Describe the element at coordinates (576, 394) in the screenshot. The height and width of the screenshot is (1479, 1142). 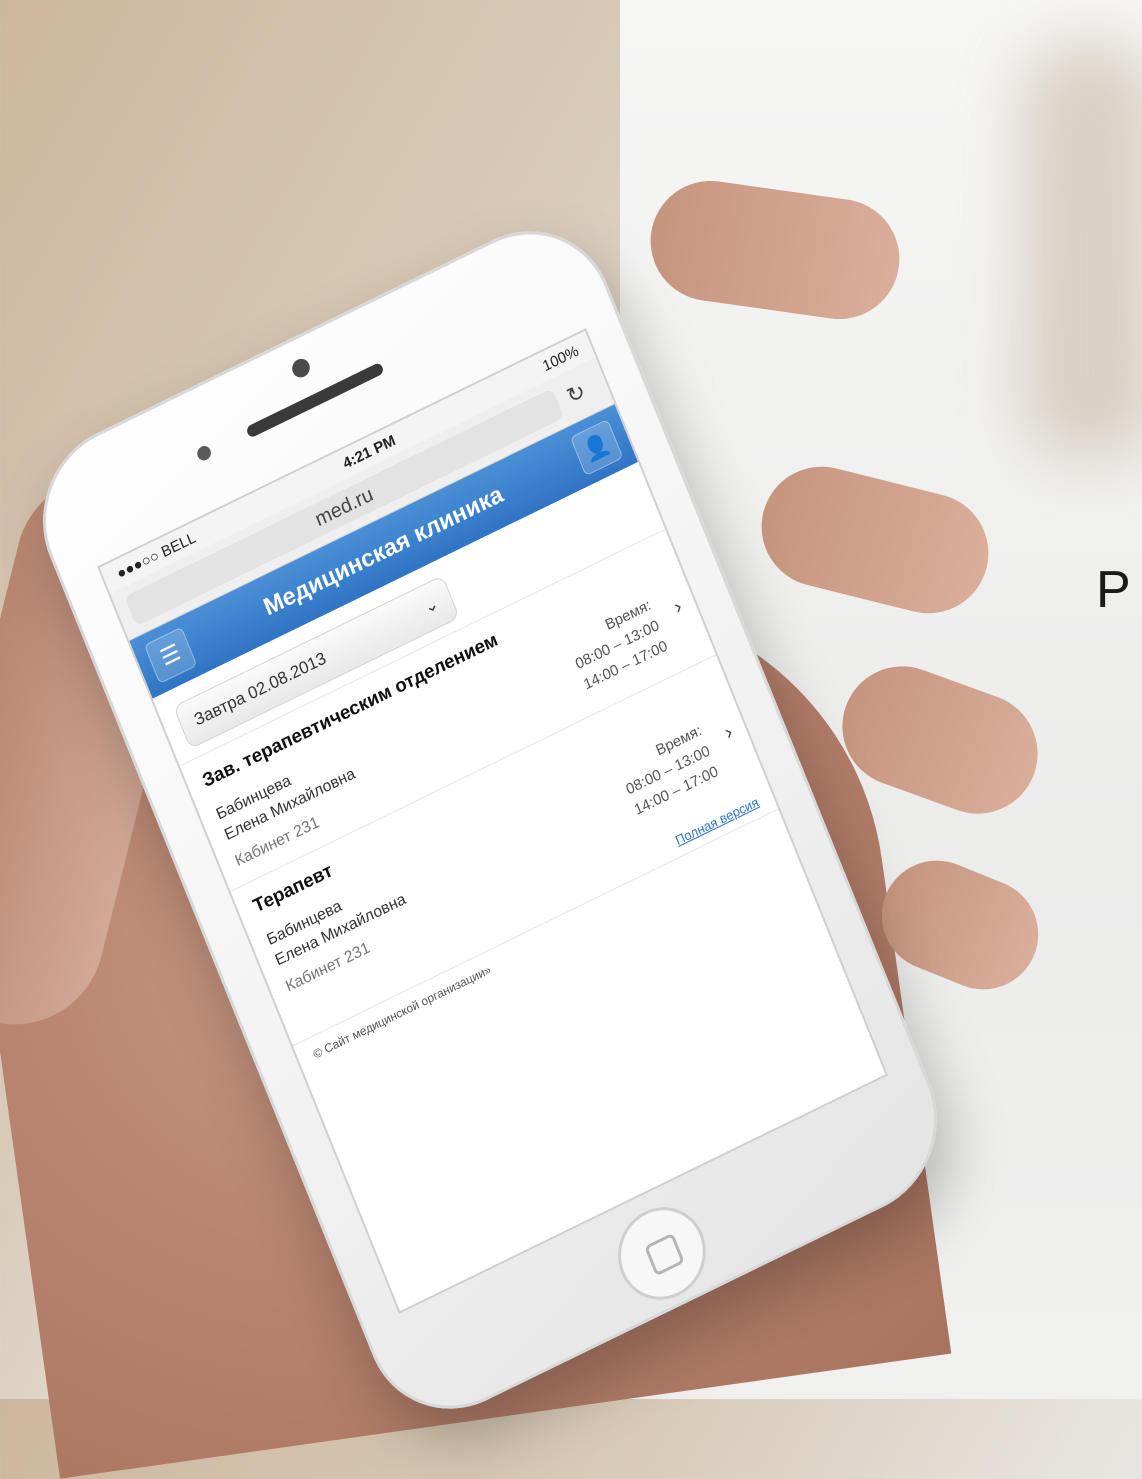
I see `reload-icon: ↻` at that location.